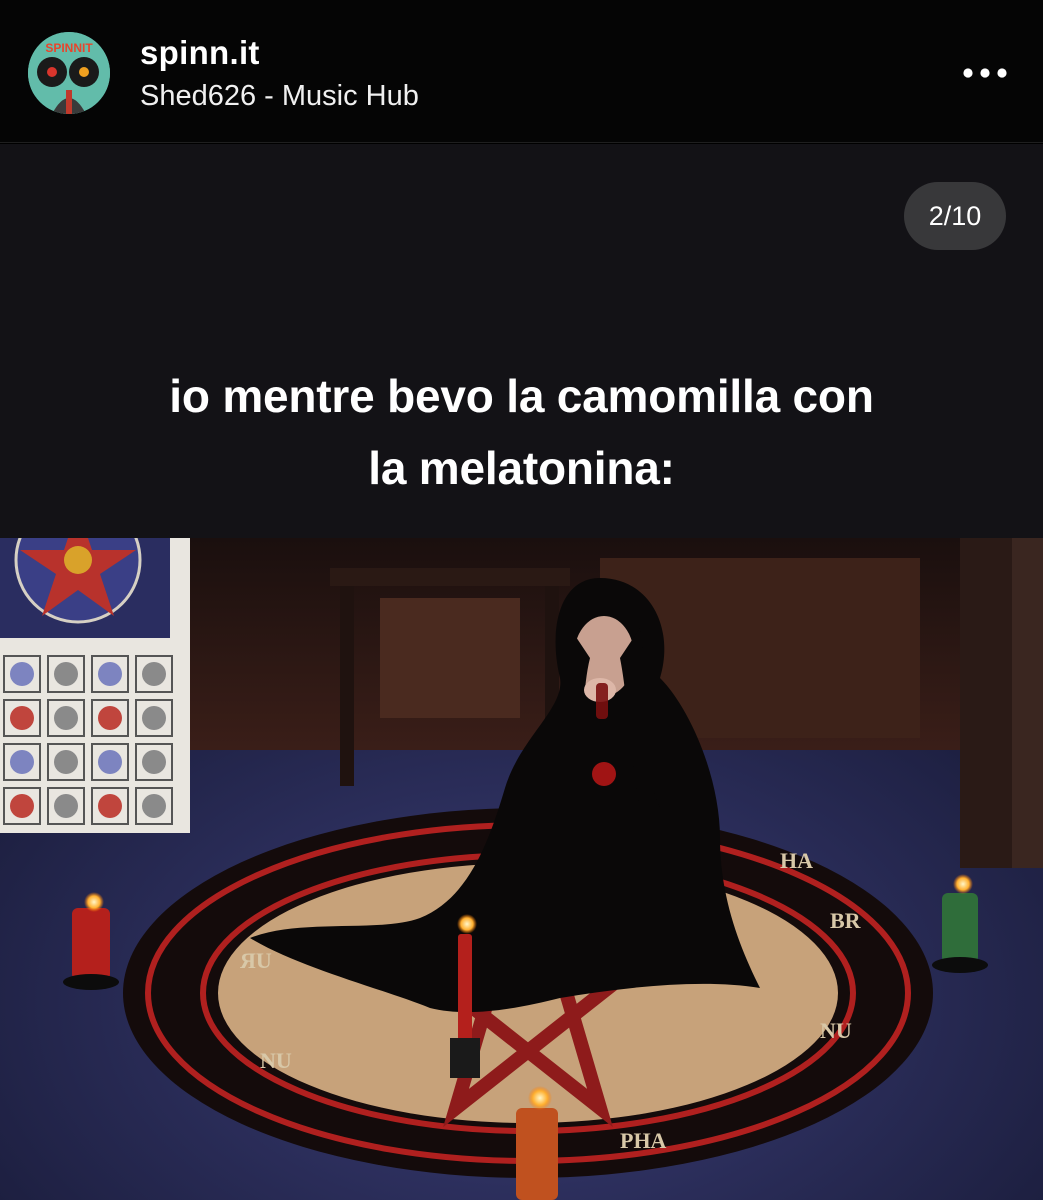 Image resolution: width=1043 pixels, height=1200 pixels. What do you see at coordinates (279, 96) in the screenshot?
I see `account-subtitle: Shed626 - Music Hub` at bounding box center [279, 96].